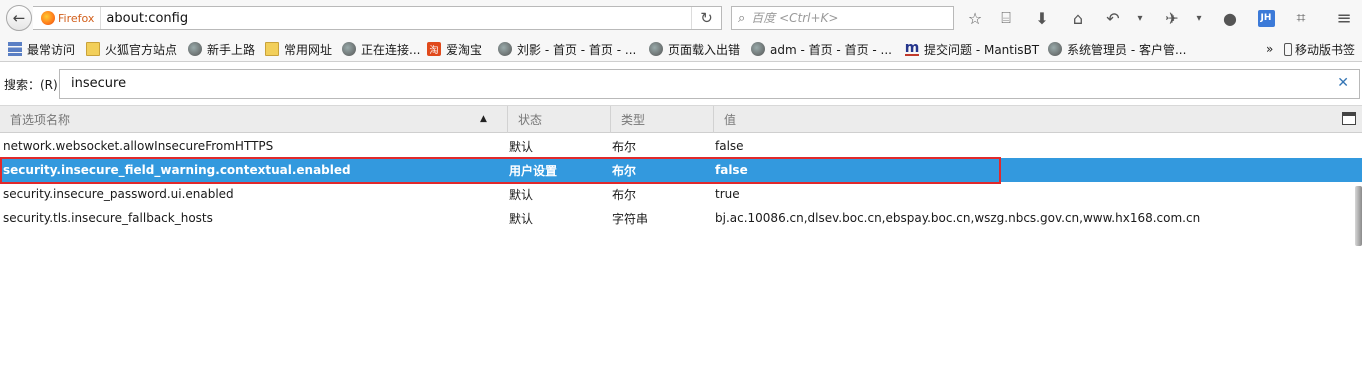 This screenshot has height=377, width=1362. Describe the element at coordinates (982, 49) in the screenshot. I see `bookmark-label: 提交问题 - MantisBT` at that location.